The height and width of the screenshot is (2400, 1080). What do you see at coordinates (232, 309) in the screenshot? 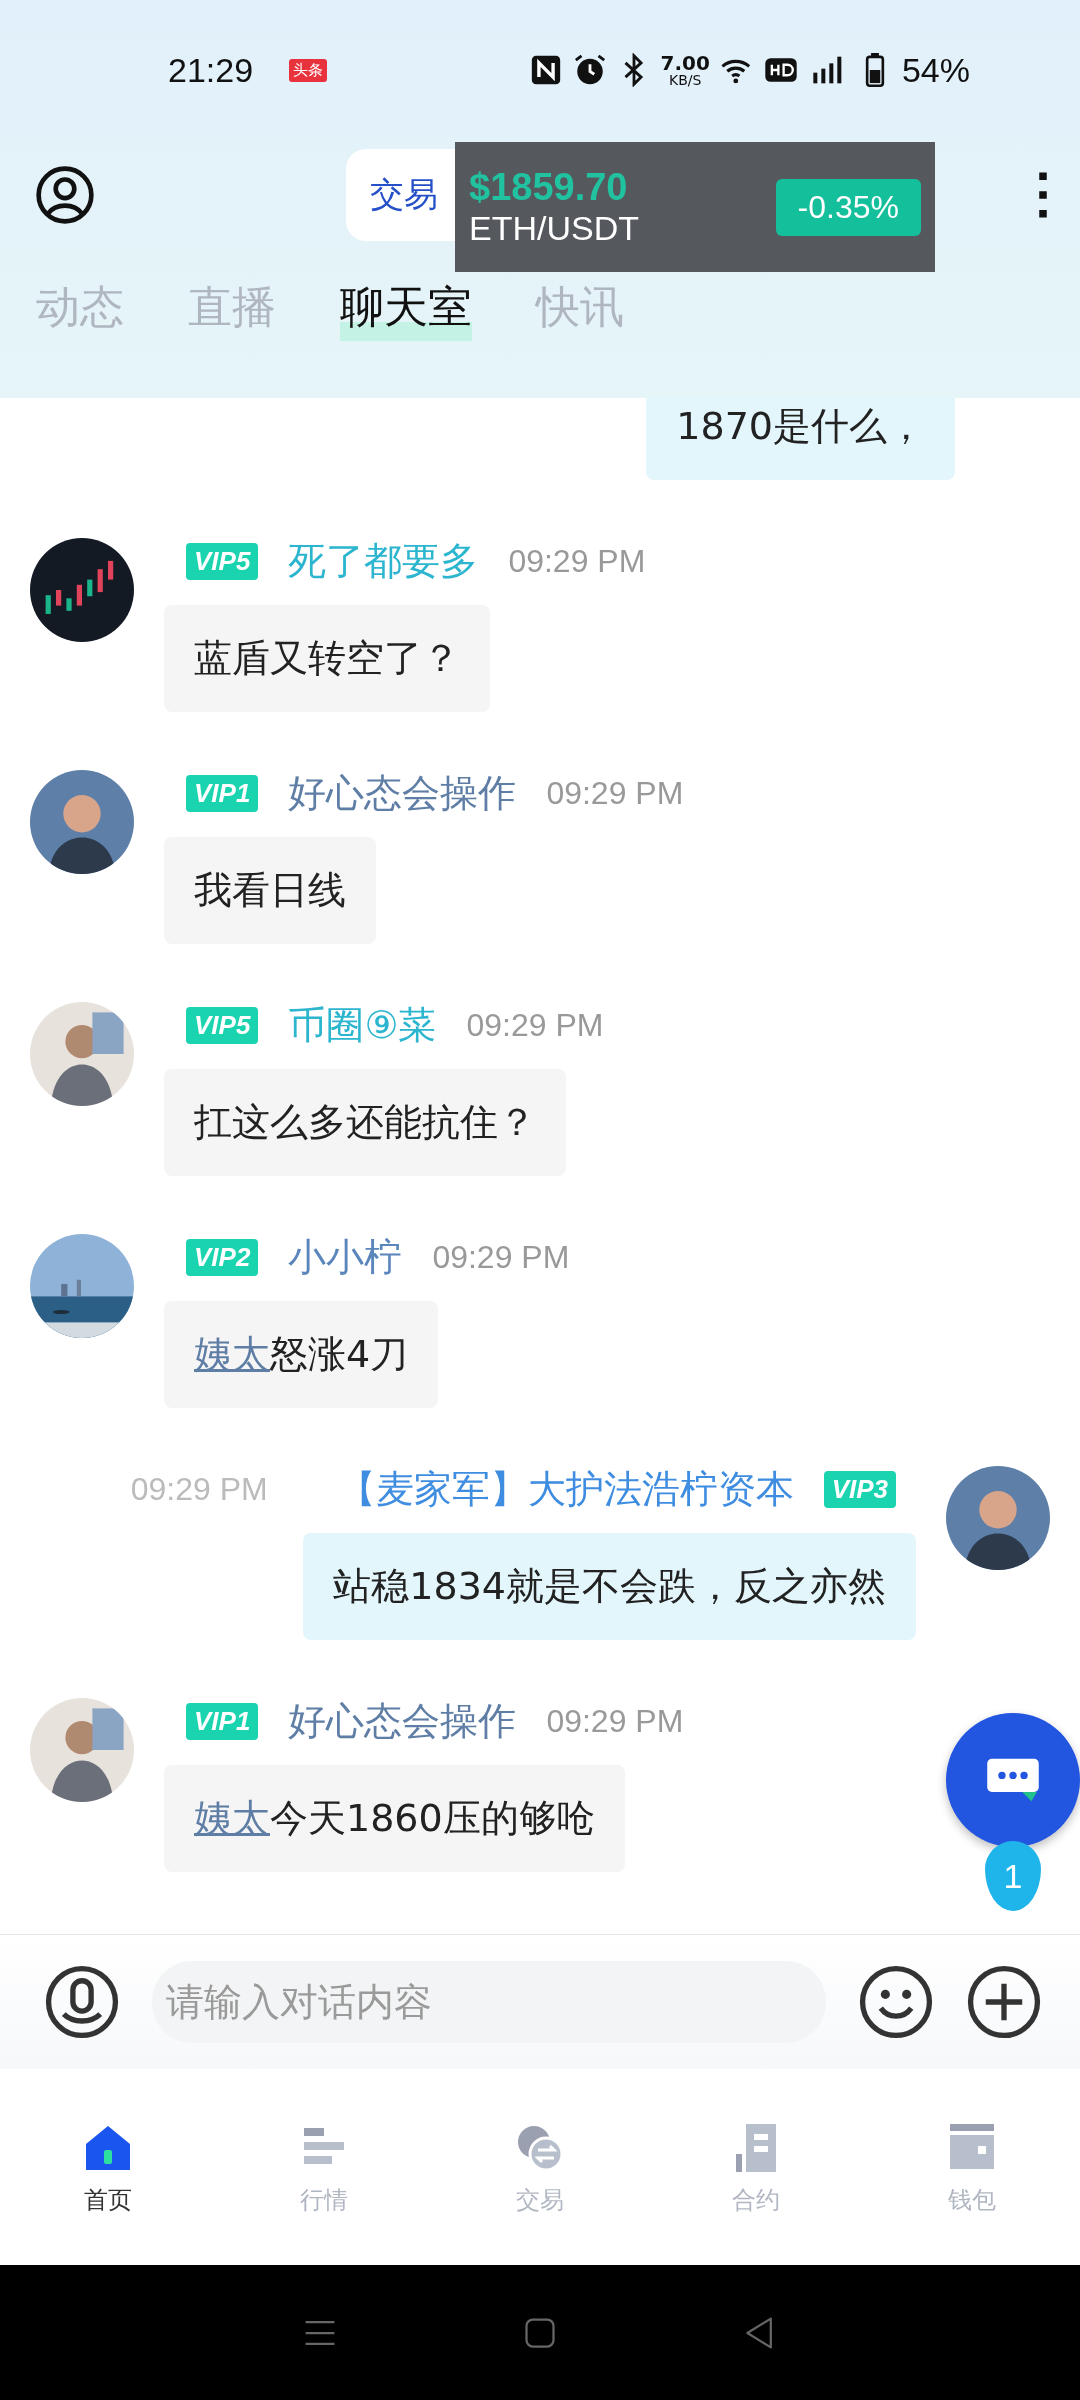
I see `tab: 直播` at bounding box center [232, 309].